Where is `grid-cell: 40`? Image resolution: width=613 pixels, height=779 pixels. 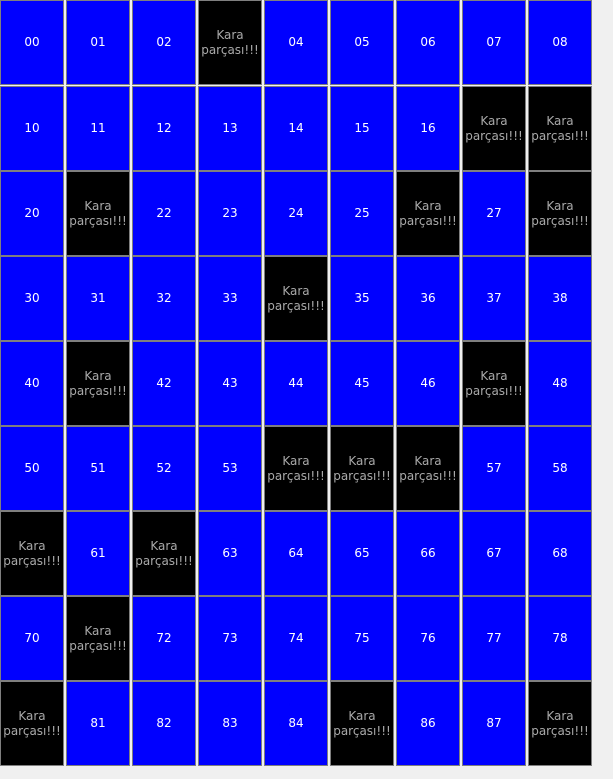
grid-cell: 40 is located at coordinates (32, 383).